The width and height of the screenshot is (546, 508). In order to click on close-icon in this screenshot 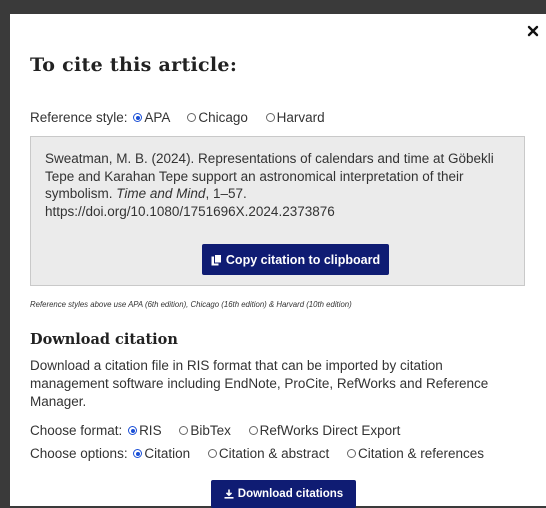, I will do `click(533, 31)`.